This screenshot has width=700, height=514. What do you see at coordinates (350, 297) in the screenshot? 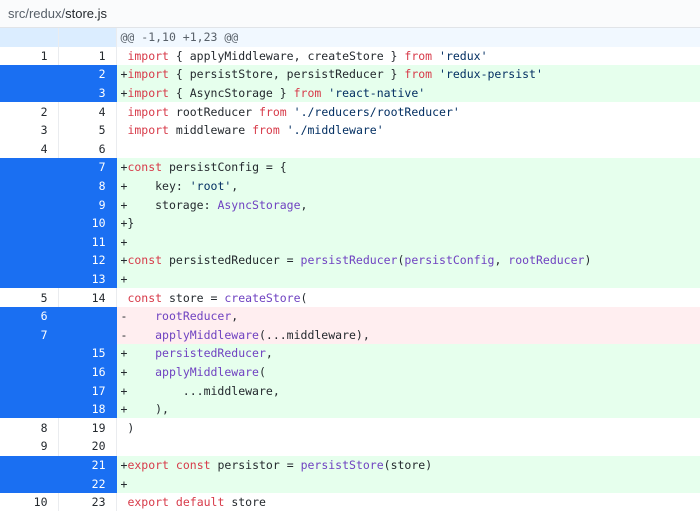
I see `diff-line: 5 14 const store = createStore(` at bounding box center [350, 297].